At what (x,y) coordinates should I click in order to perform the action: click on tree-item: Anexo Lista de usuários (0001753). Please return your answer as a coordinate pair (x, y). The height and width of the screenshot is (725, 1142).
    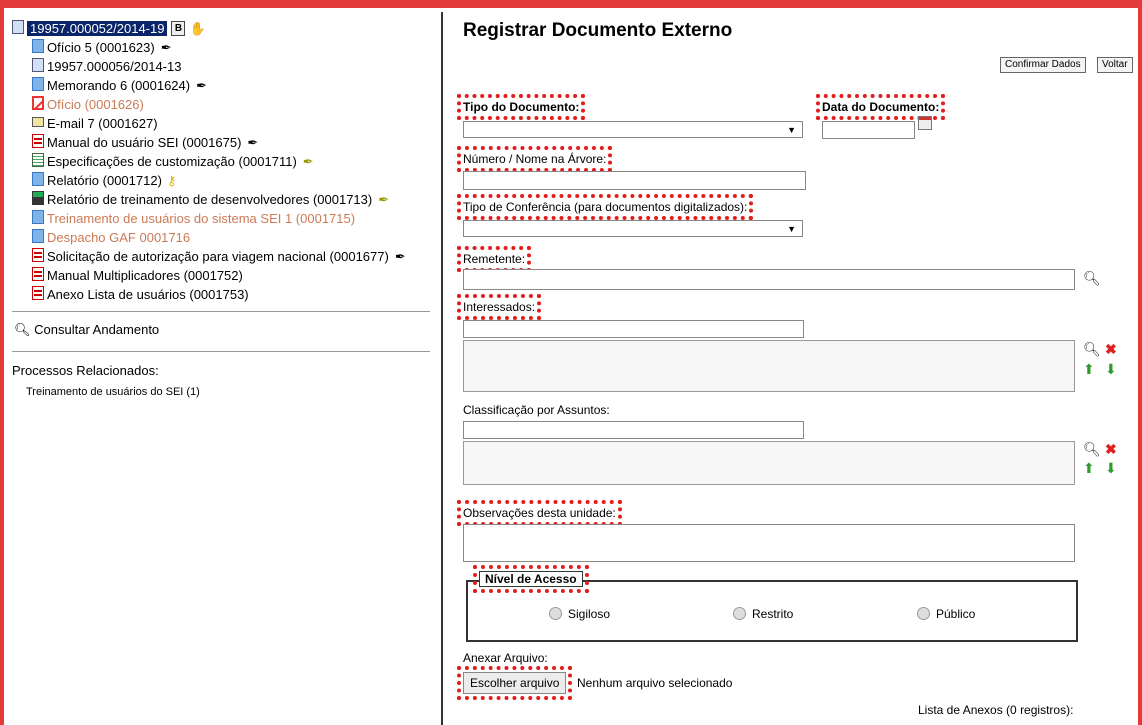
    Looking at the image, I should click on (222, 293).